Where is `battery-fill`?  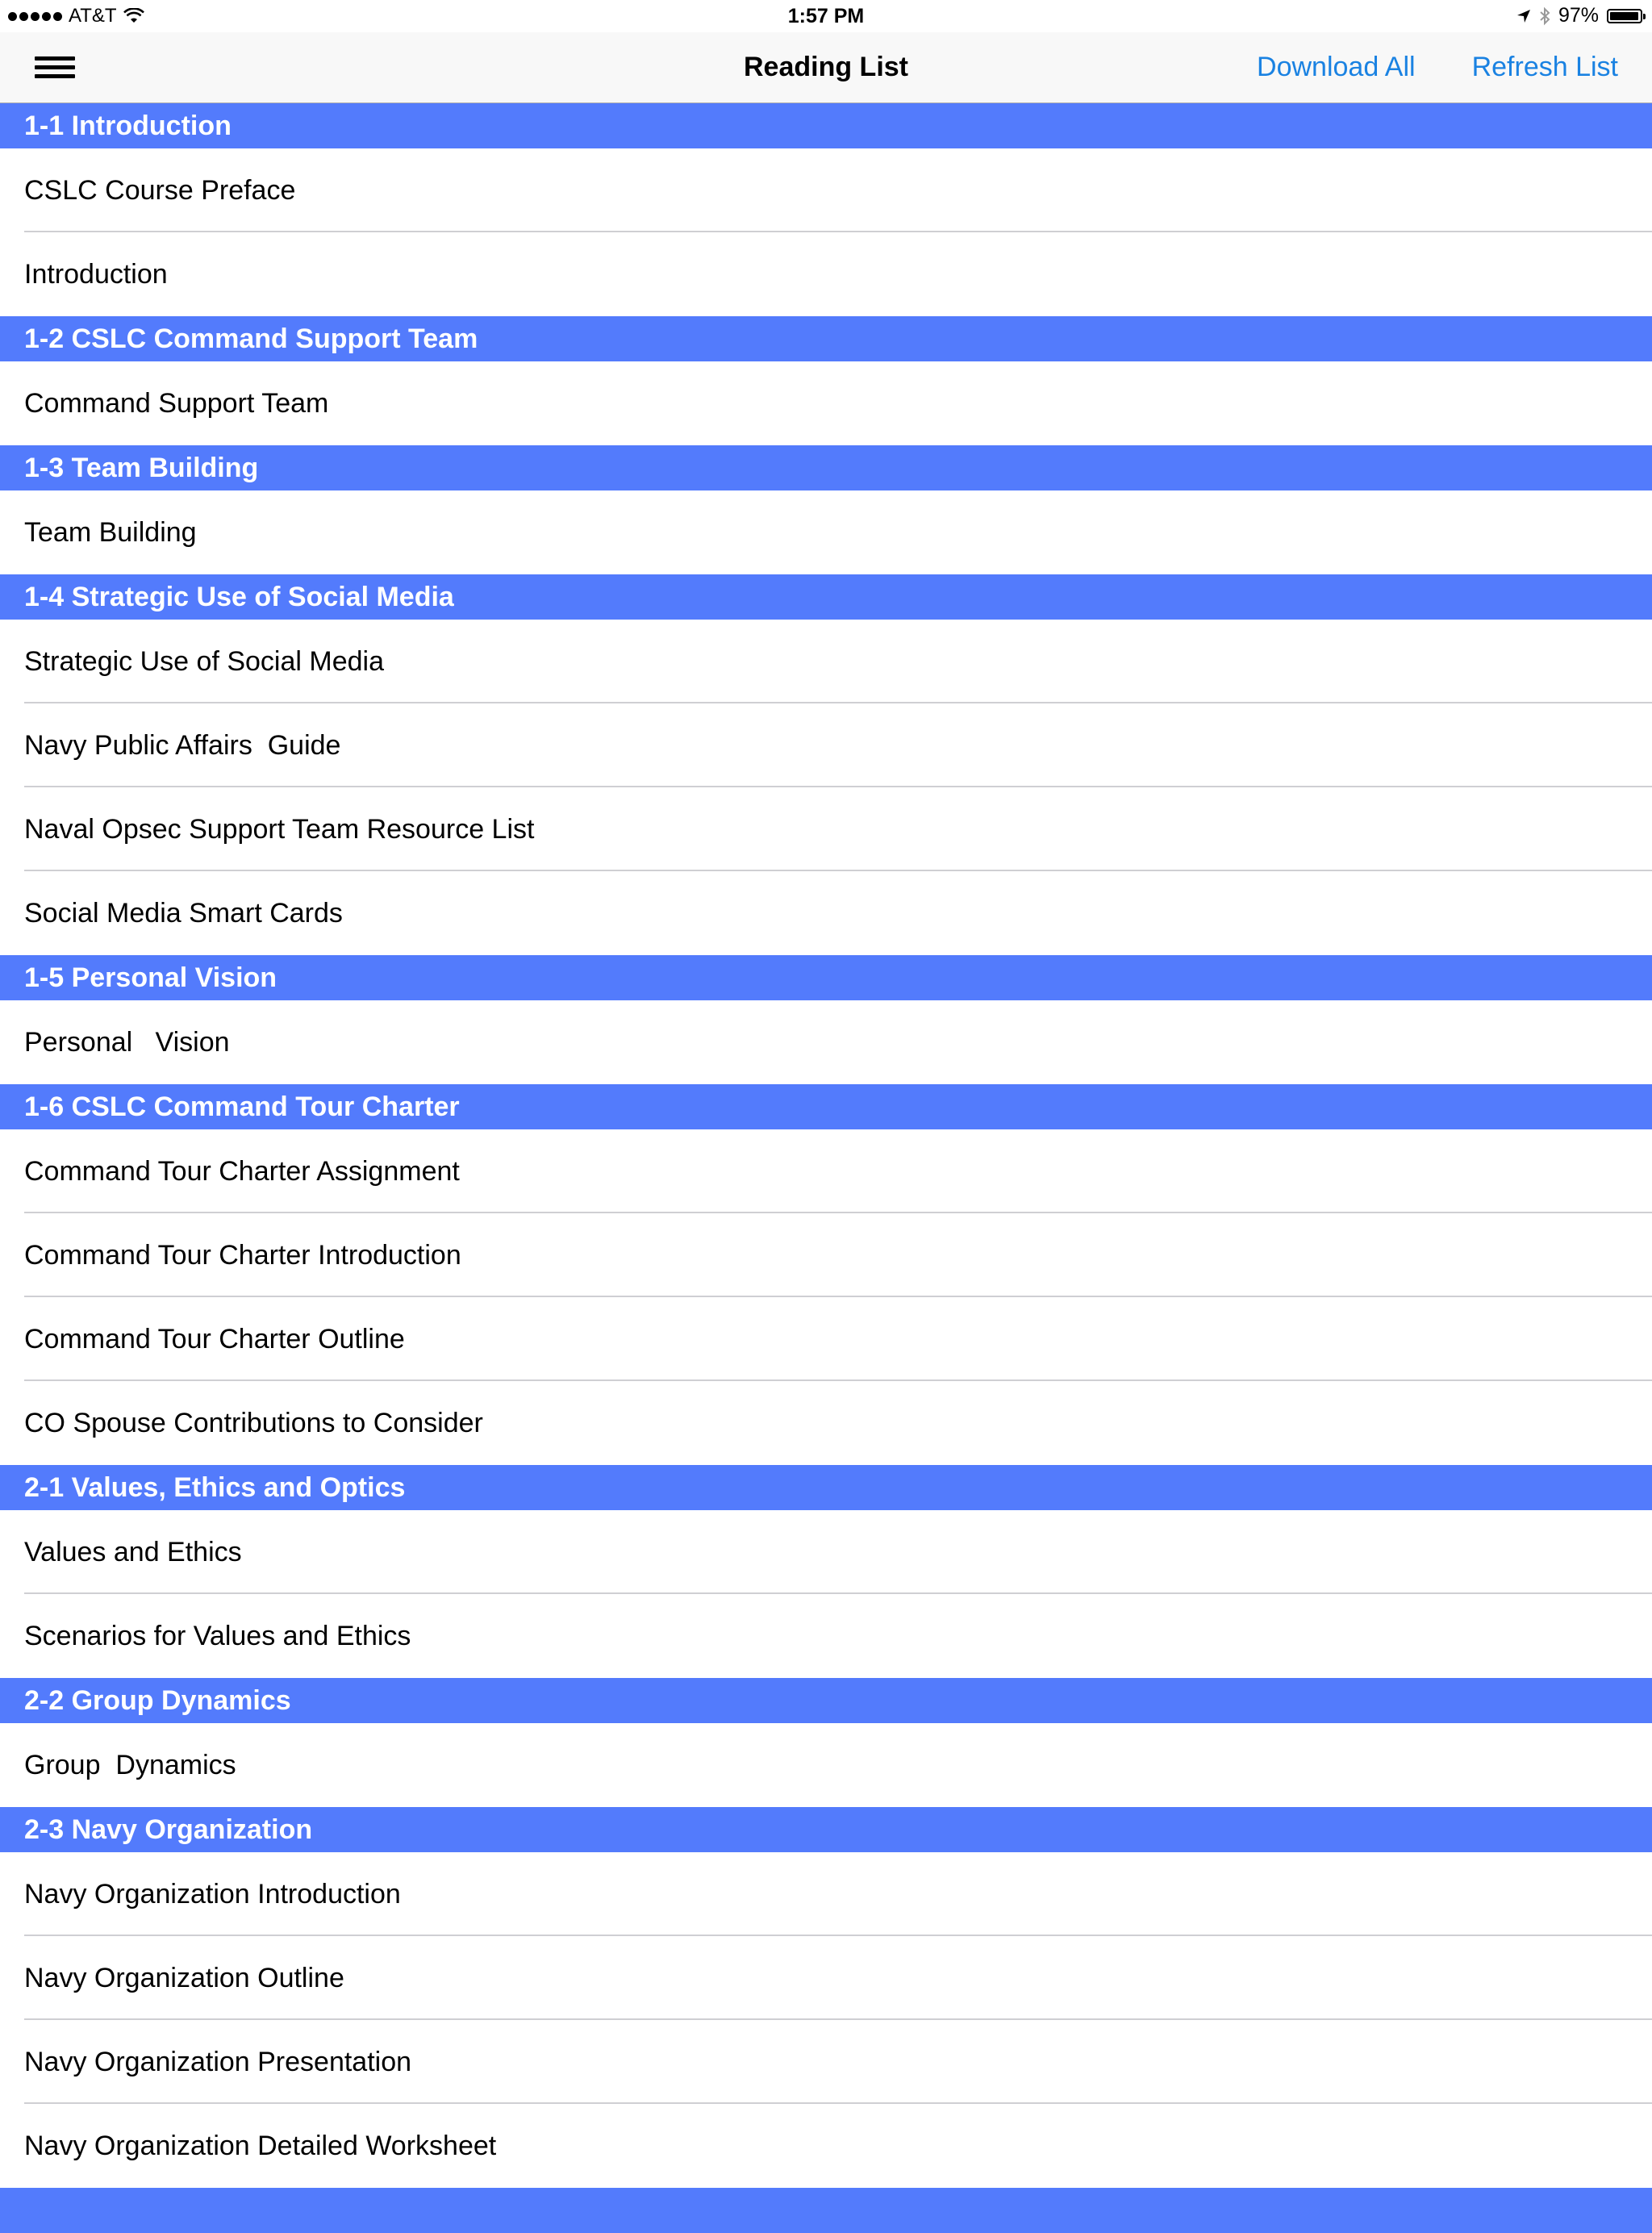
battery-fill is located at coordinates (1624, 15).